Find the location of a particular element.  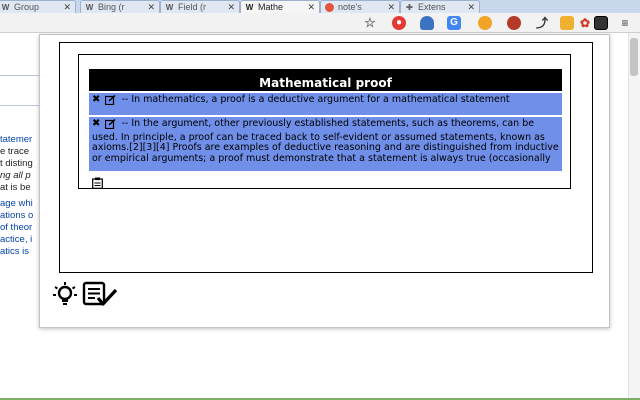

browser-tab-5: ✚ Extens ✕ is located at coordinates (440, 6).